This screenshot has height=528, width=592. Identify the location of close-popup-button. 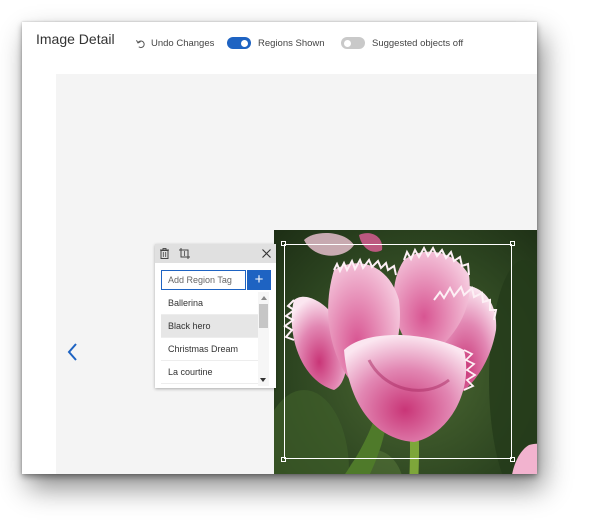
(266, 253).